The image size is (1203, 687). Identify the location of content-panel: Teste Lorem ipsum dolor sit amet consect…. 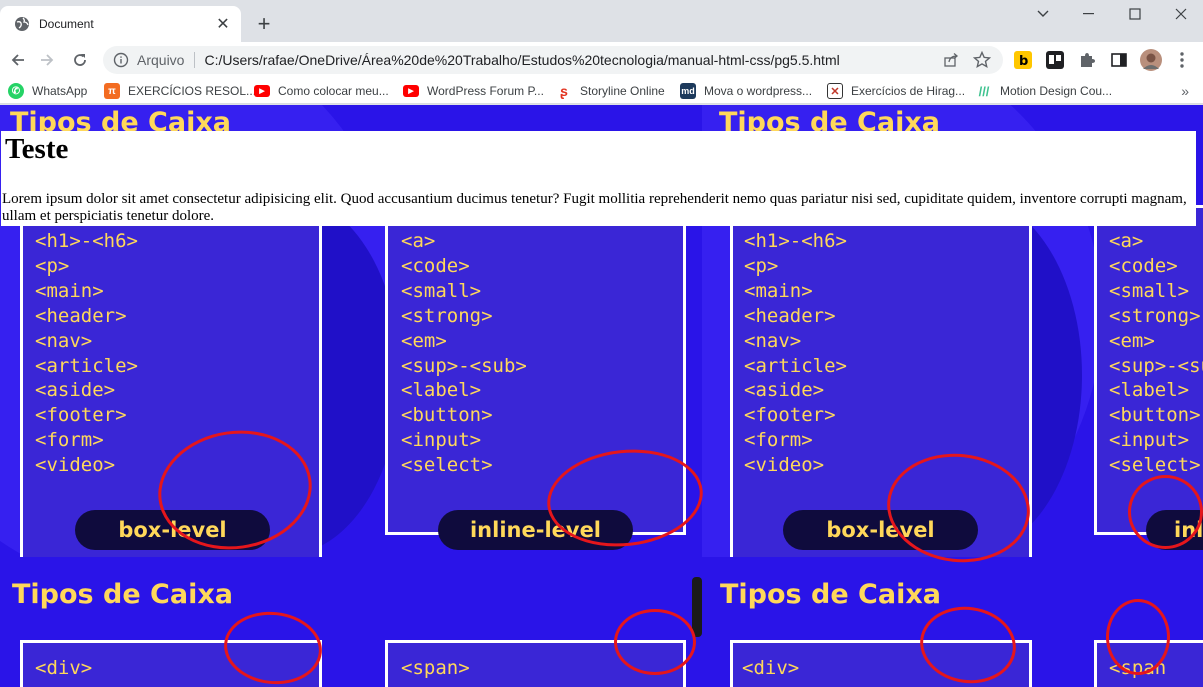
(598, 178).